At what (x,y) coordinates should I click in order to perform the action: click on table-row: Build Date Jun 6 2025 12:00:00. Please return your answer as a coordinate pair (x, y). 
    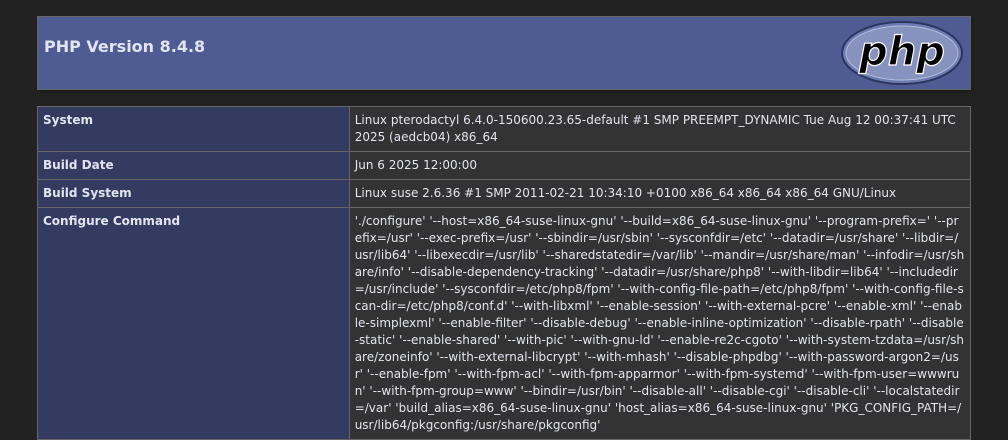
    Looking at the image, I should click on (504, 165).